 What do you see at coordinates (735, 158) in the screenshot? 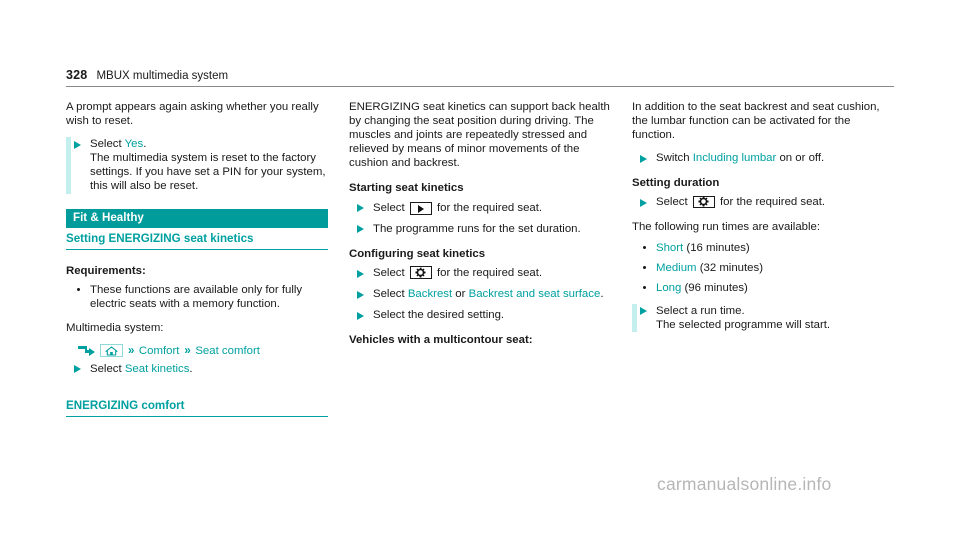
I see `menu-item-including-lumbar: Including lumbar` at bounding box center [735, 158].